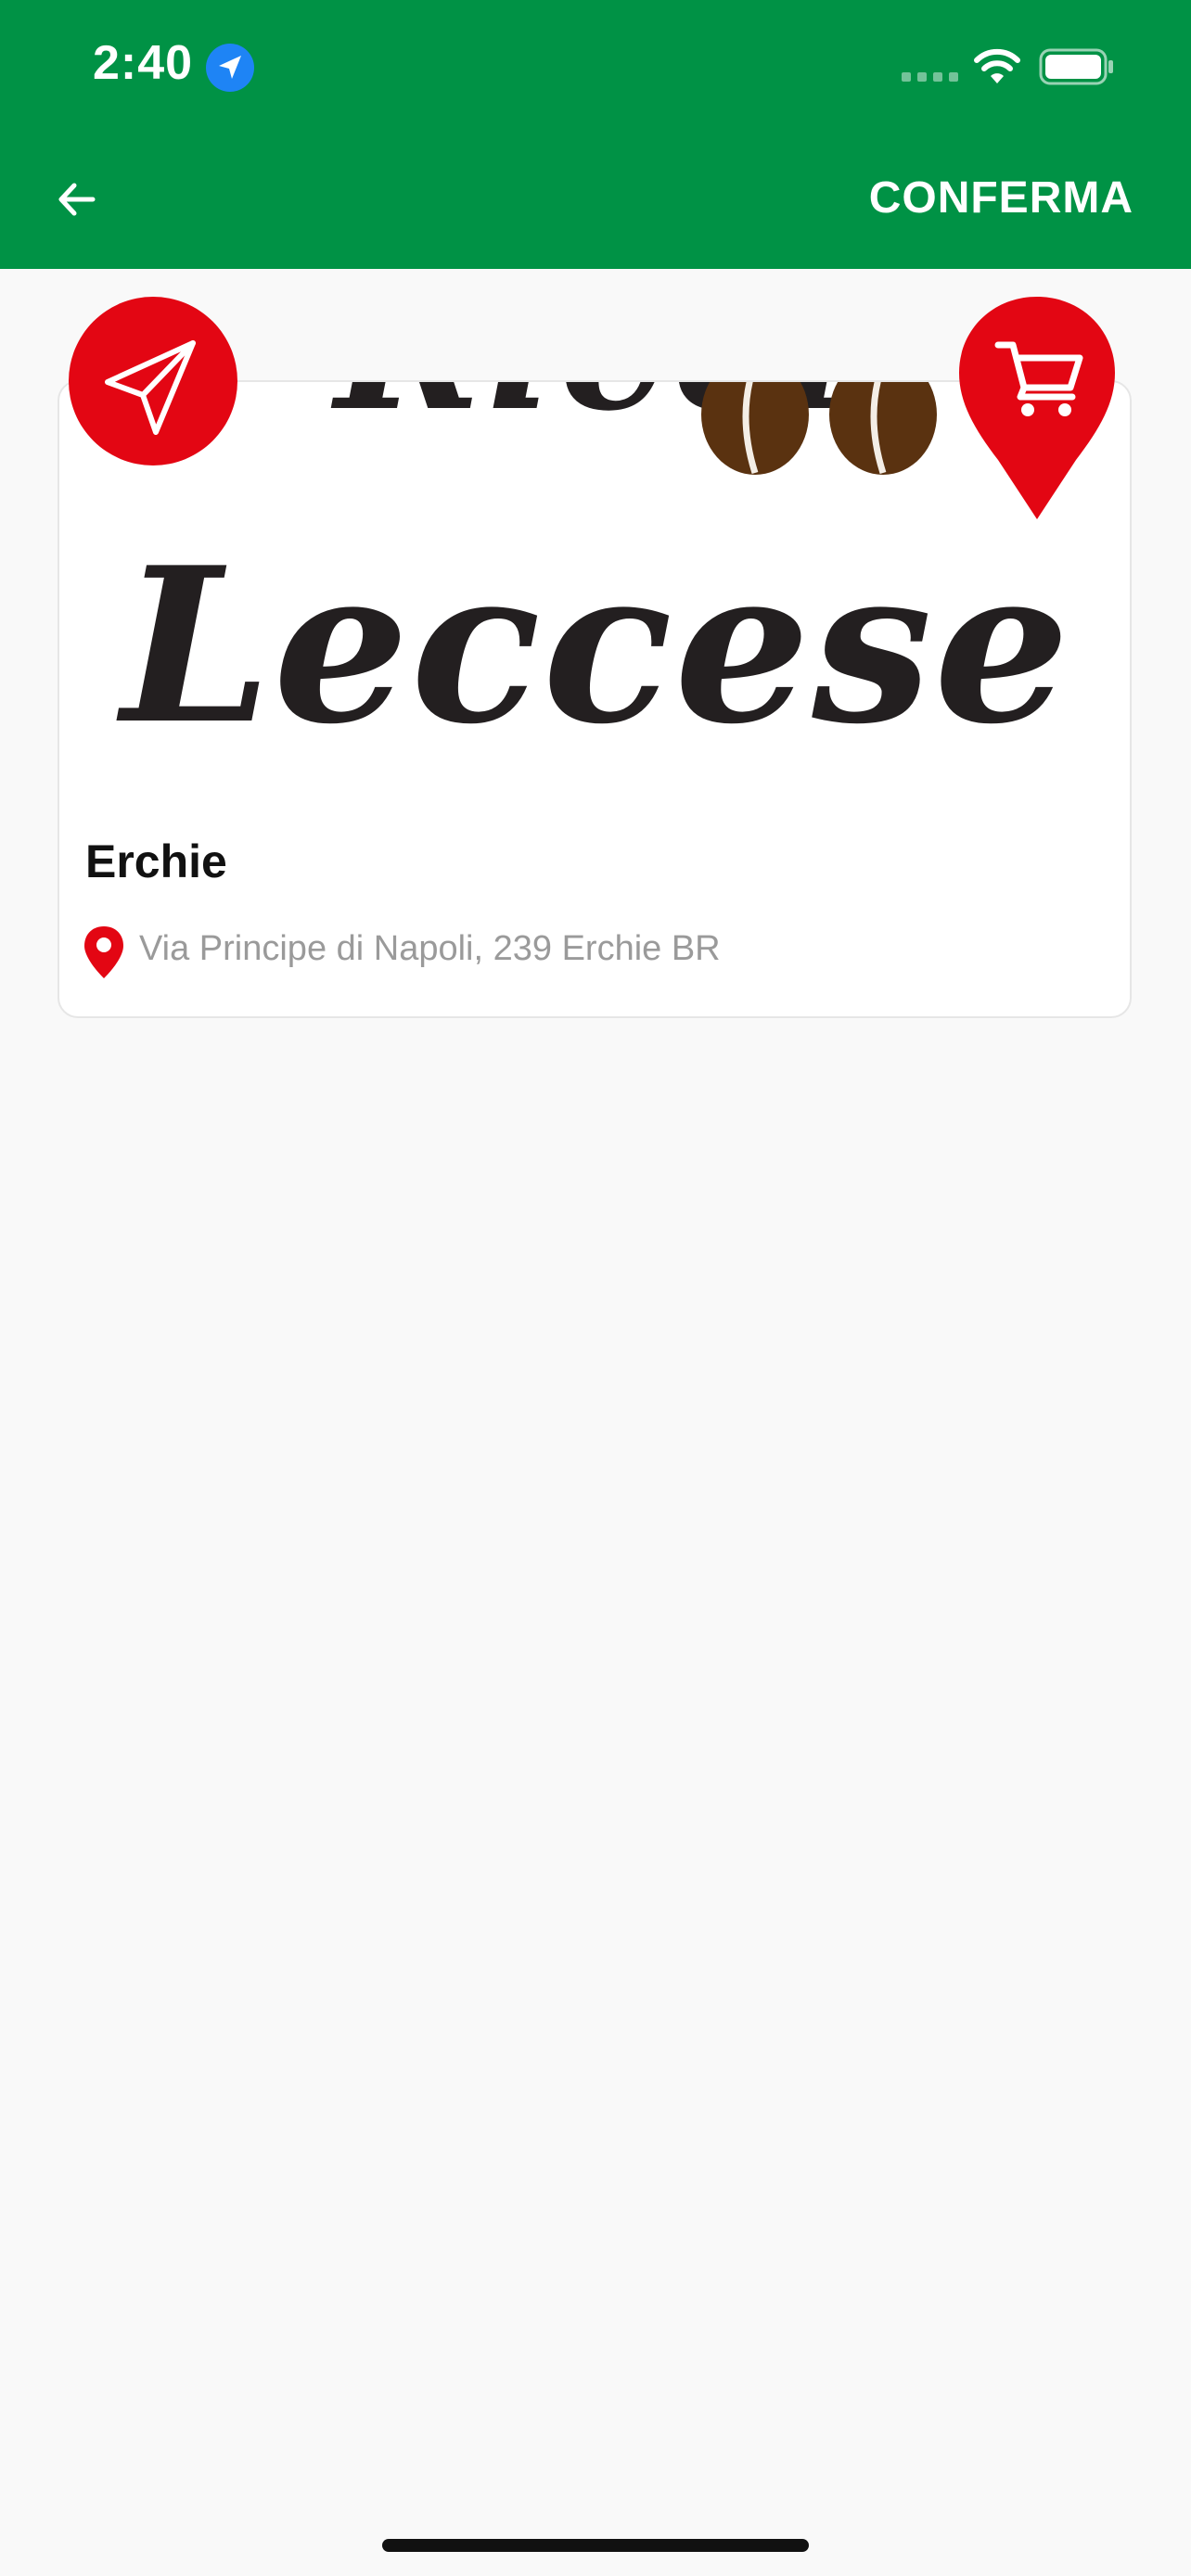 Image resolution: width=1191 pixels, height=2576 pixels. I want to click on store-address: Via Principe di Napoli, 239 Erchie BR, so click(430, 948).